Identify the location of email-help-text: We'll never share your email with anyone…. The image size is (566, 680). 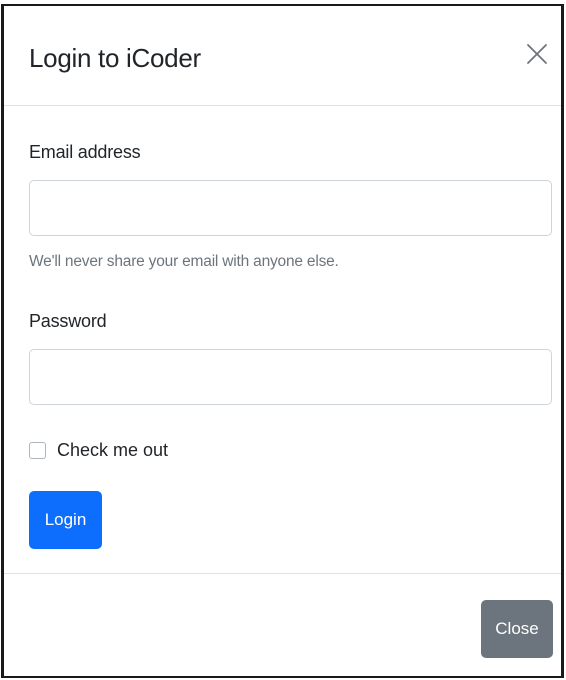
(184, 261).